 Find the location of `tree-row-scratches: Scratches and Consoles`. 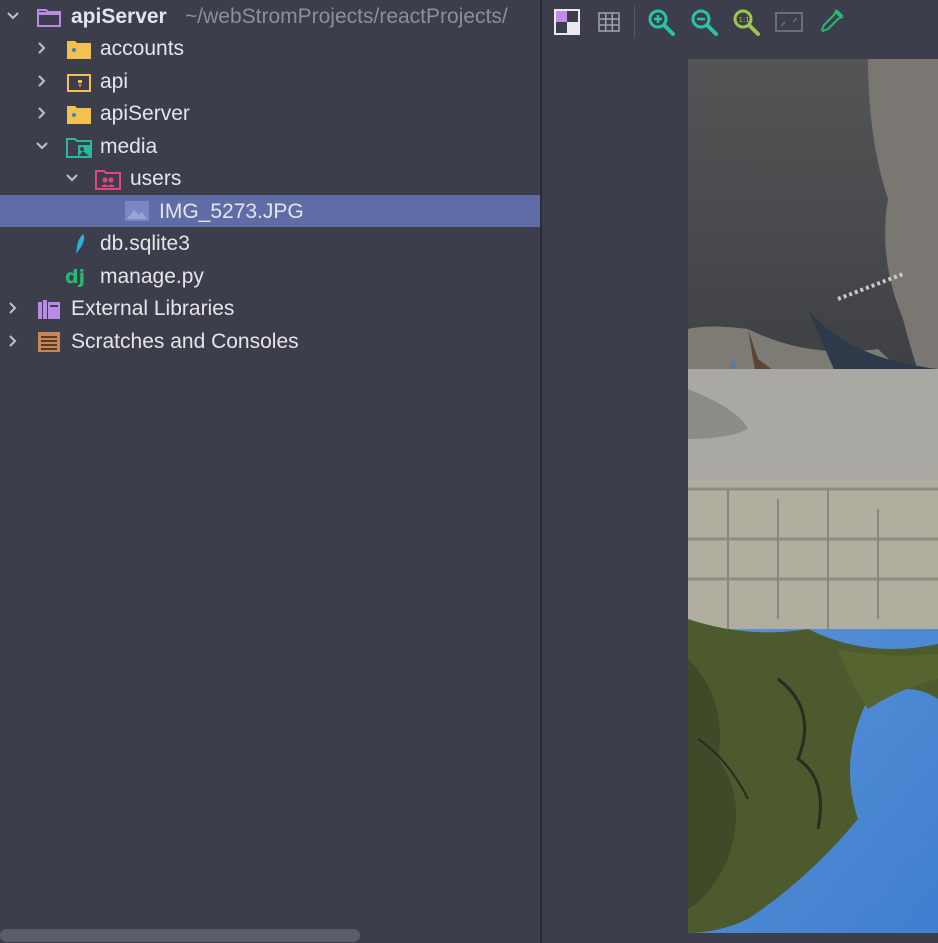

tree-row-scratches: Scratches and Consoles is located at coordinates (270, 341).